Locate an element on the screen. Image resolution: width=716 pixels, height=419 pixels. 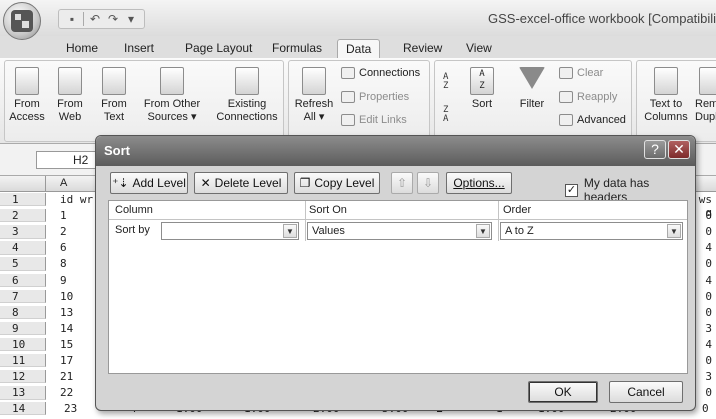
cell: 1 is located at coordinates (63, 215).